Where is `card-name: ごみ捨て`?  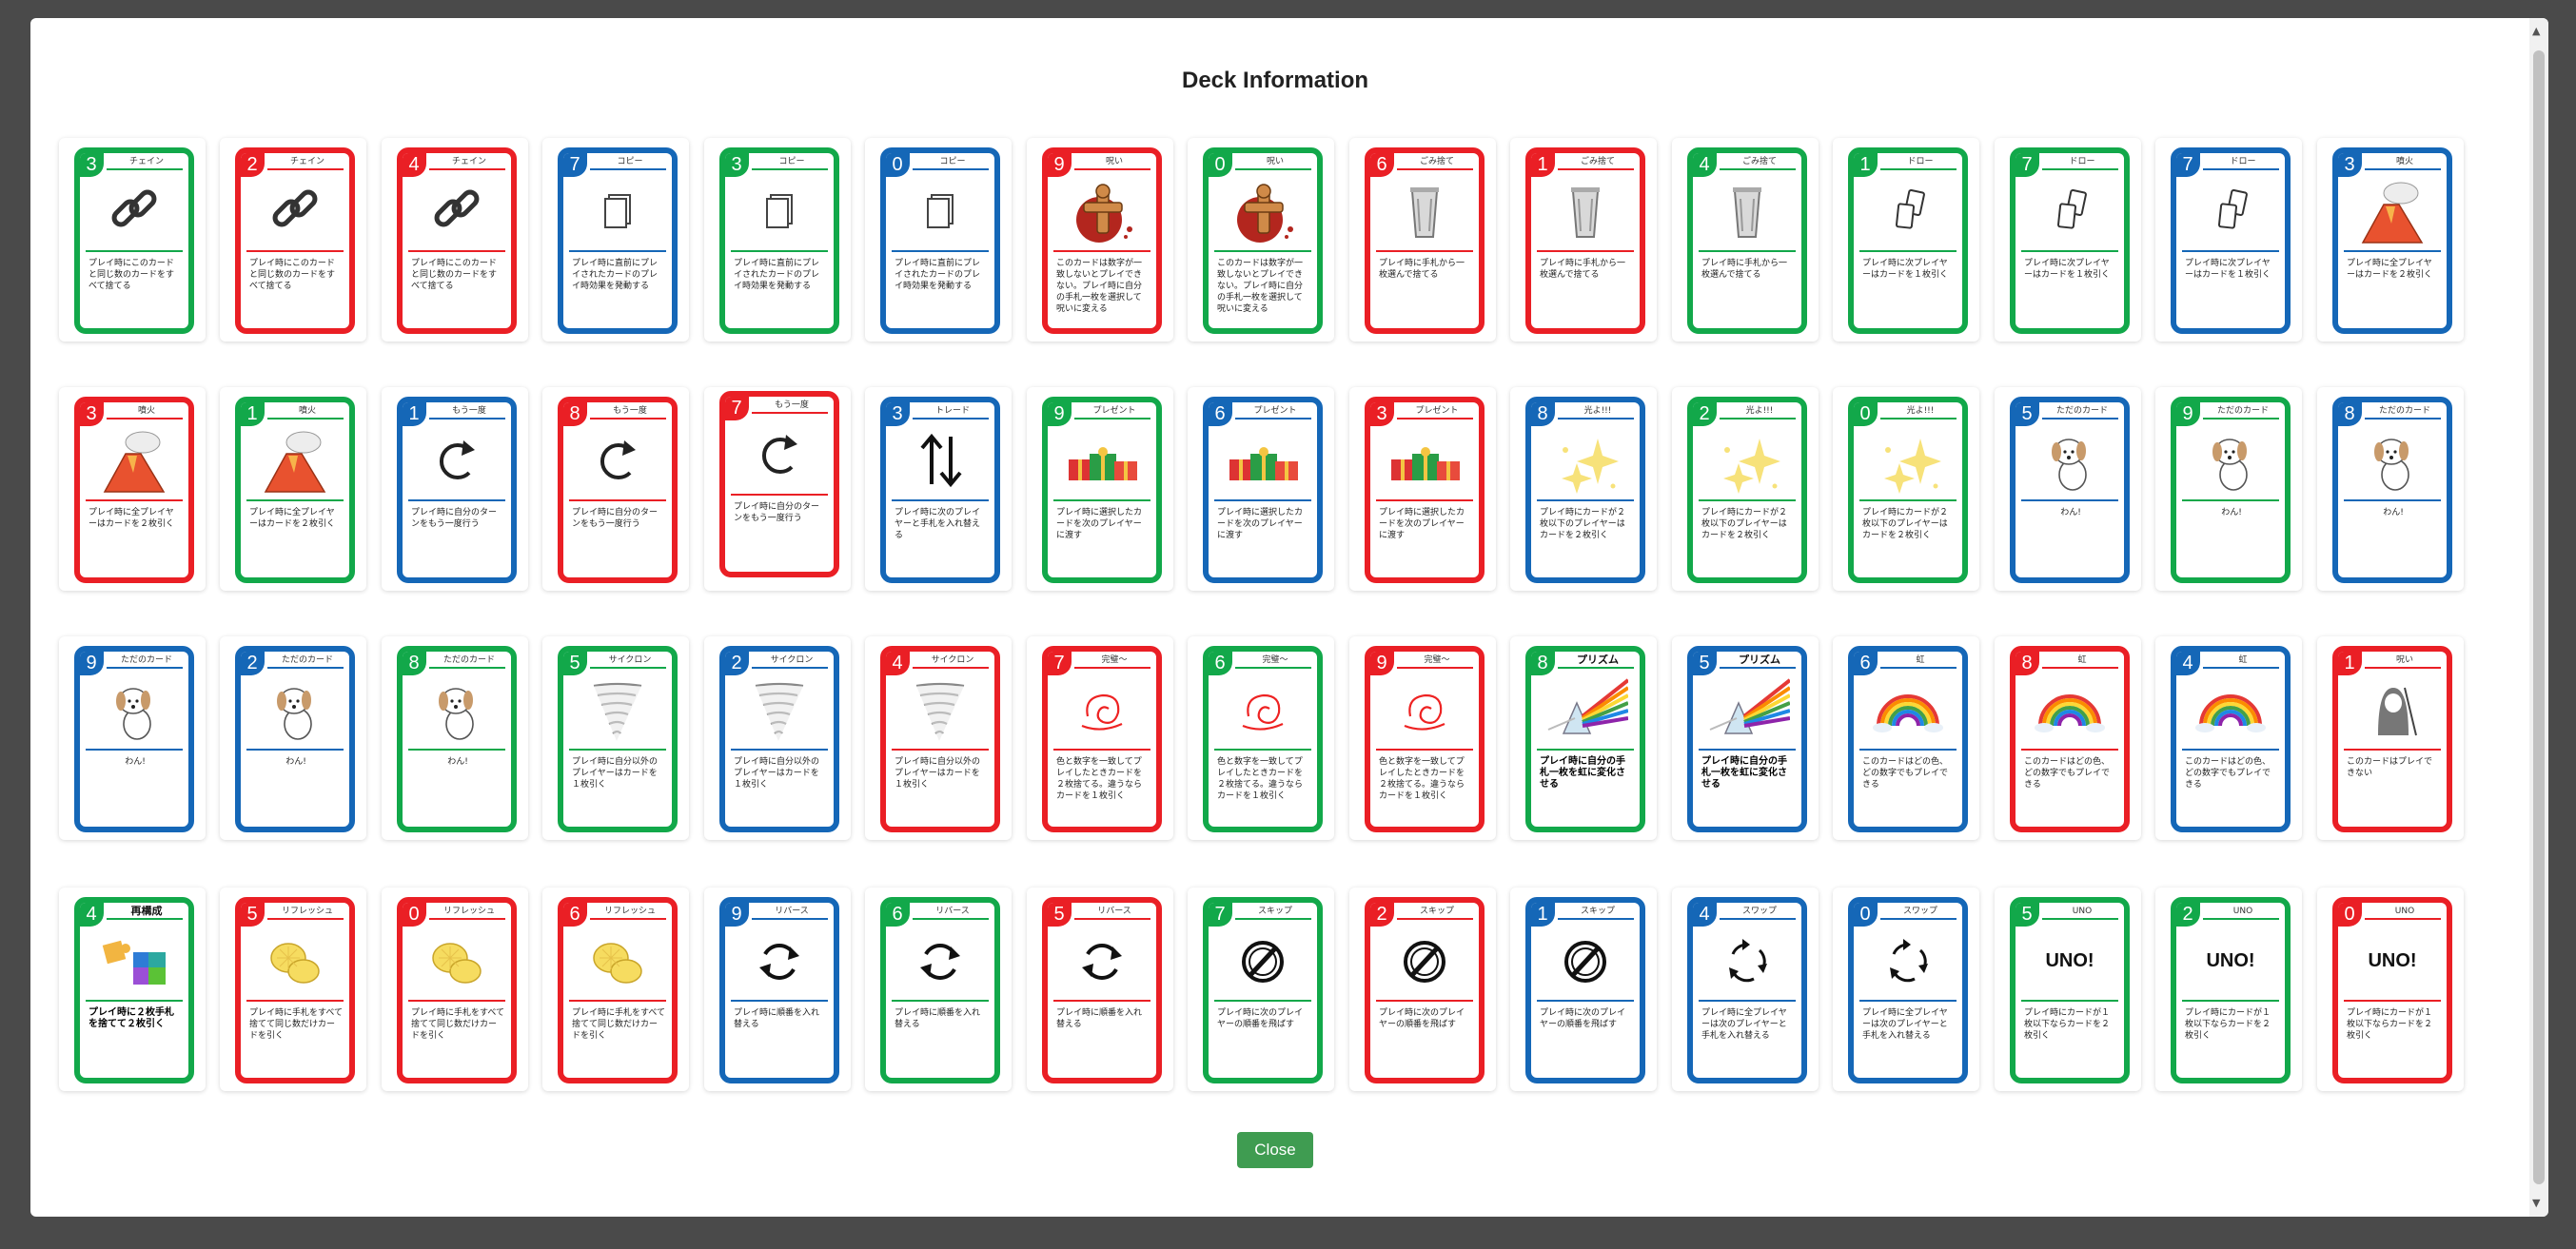
card-name: ごみ捨て is located at coordinates (1759, 162).